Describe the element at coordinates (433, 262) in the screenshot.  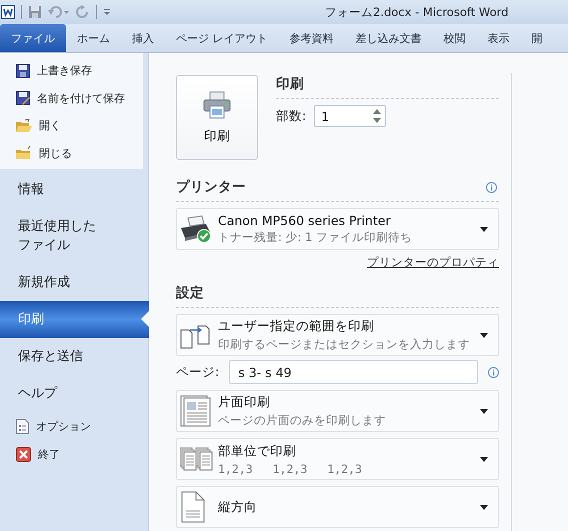
I see `printer-properties-link: プリンターのプロパティ` at that location.